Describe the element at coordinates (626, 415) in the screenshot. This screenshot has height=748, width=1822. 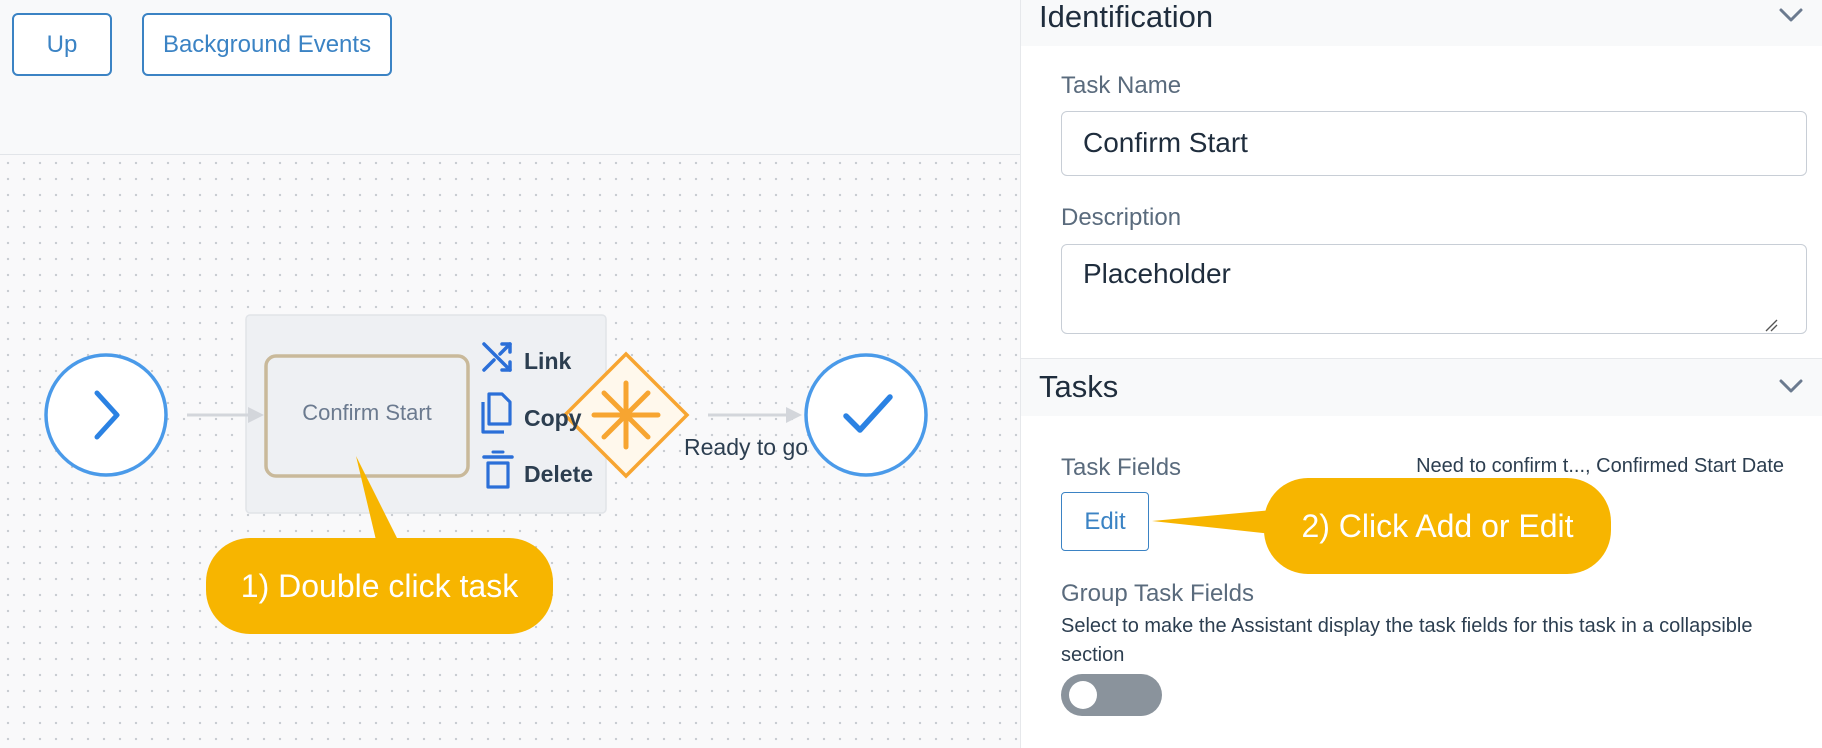
I see `asterisk-icon` at that location.